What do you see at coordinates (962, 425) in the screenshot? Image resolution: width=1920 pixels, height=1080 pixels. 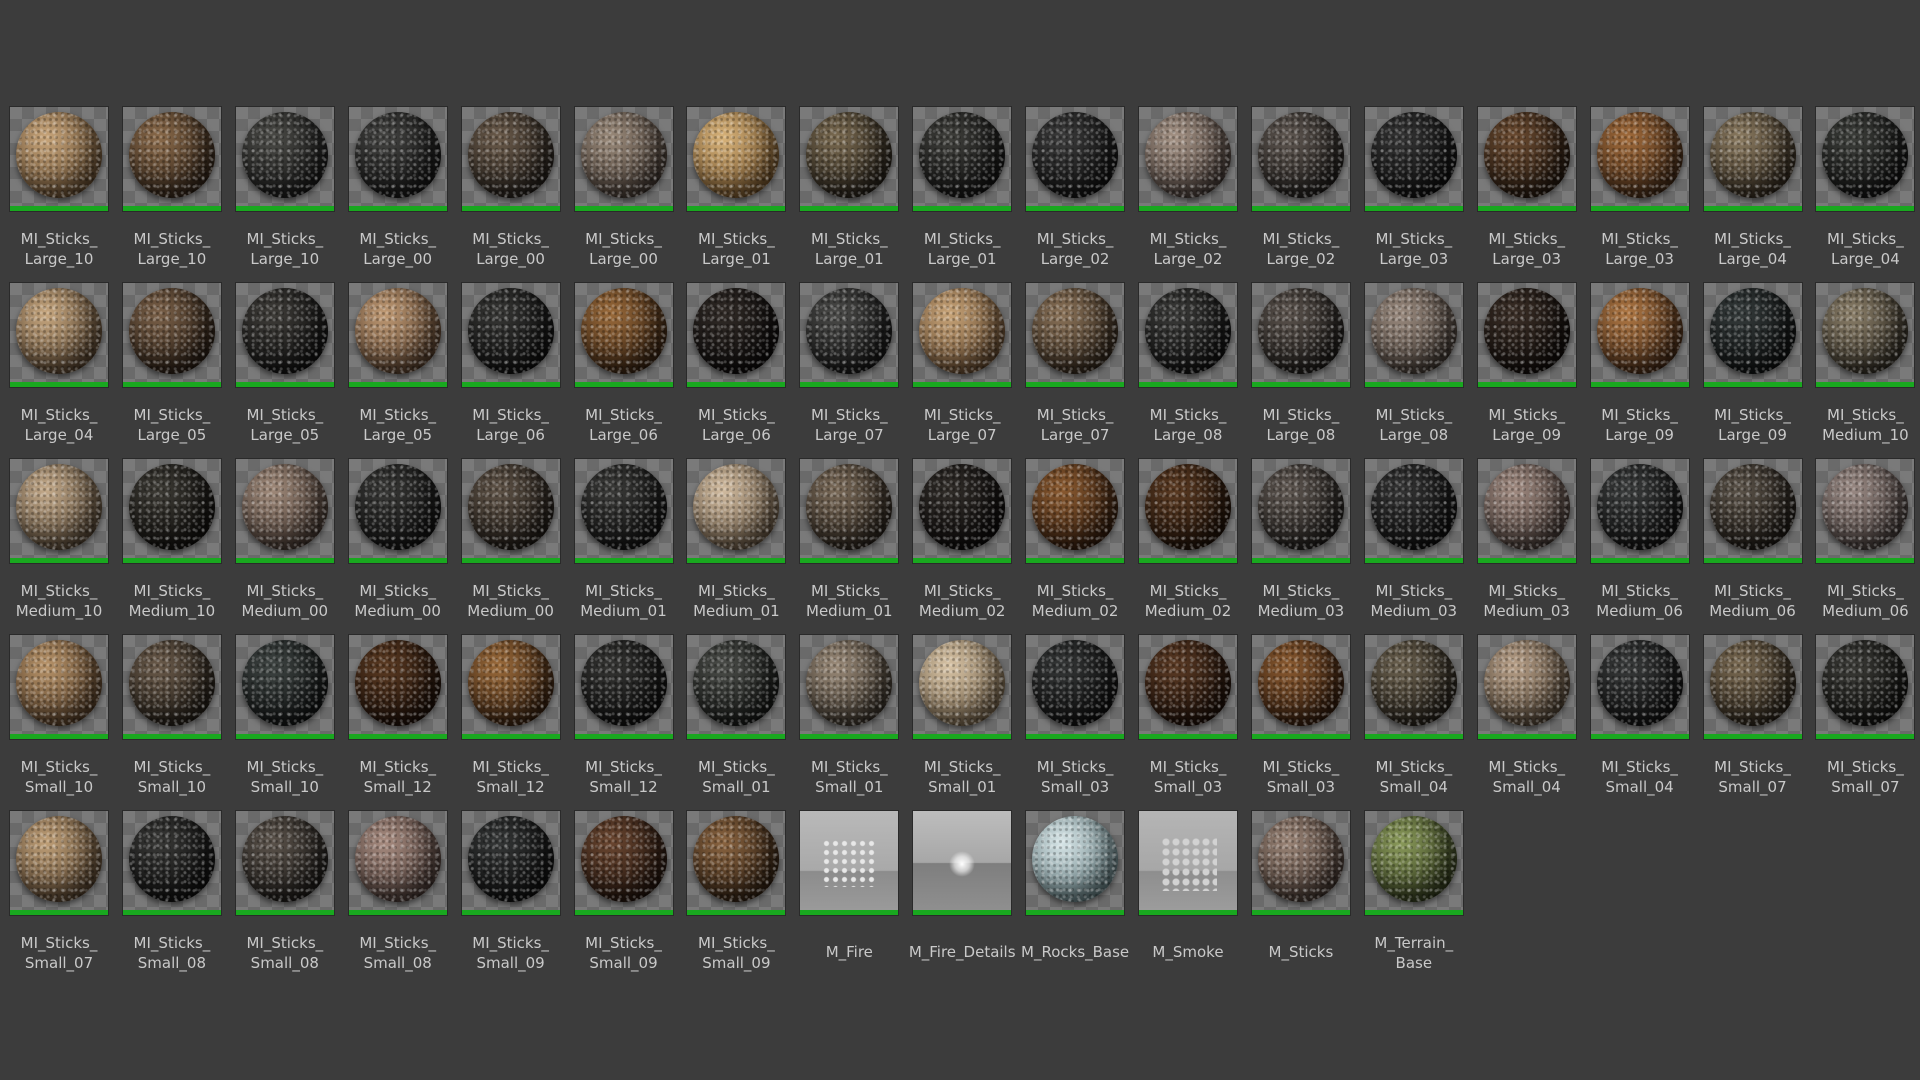 I see `asset-name-label: MI_Sticks_ Large_07` at bounding box center [962, 425].